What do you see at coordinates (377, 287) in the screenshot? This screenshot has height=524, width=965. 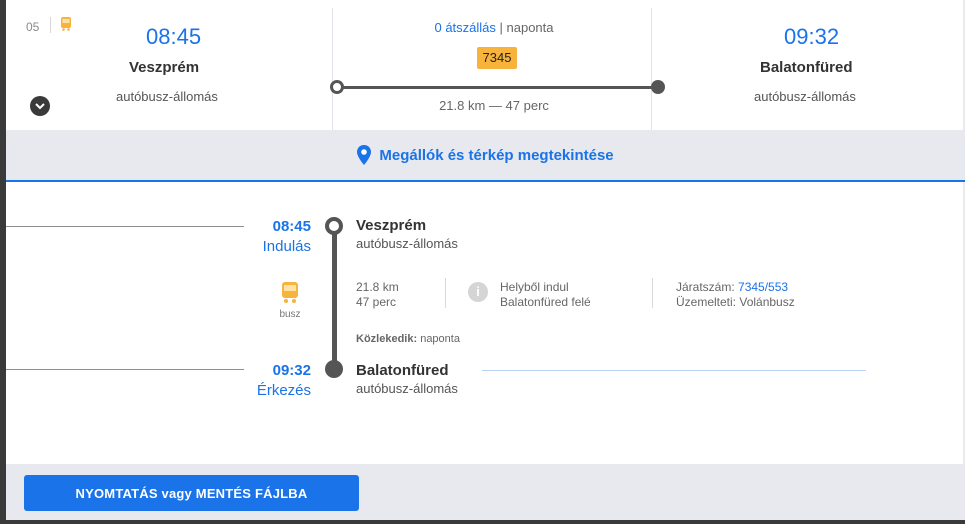 I see `distance: 21.8 km` at bounding box center [377, 287].